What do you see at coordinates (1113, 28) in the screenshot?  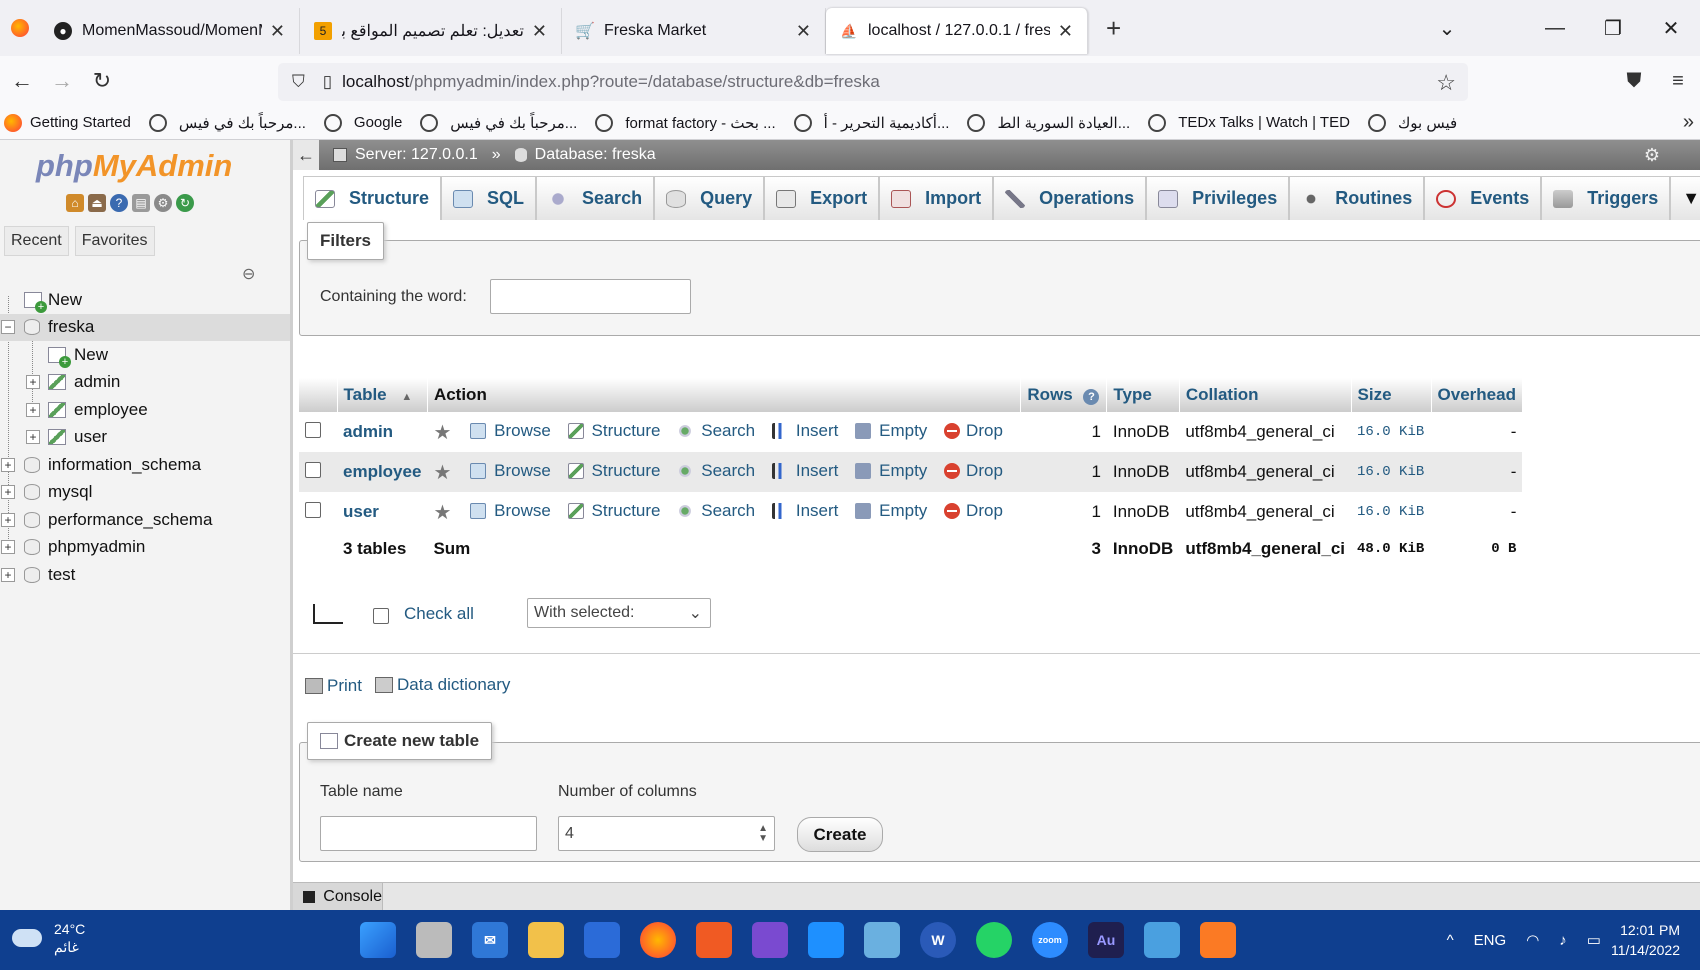 I see `new-tab-button: +` at bounding box center [1113, 28].